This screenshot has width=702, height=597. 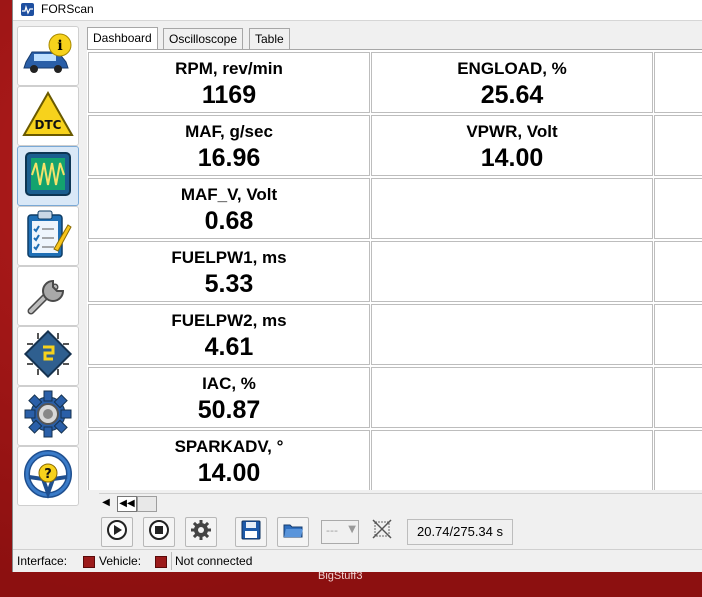 I want to click on gauge-label: VPWR, Volt, so click(x=512, y=131).